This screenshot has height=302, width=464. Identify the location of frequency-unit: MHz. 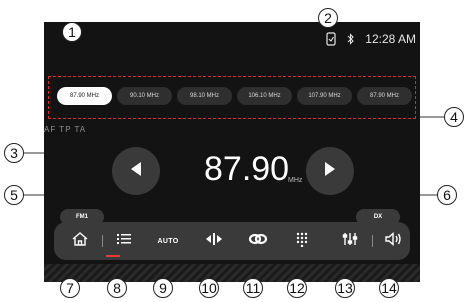
(295, 180).